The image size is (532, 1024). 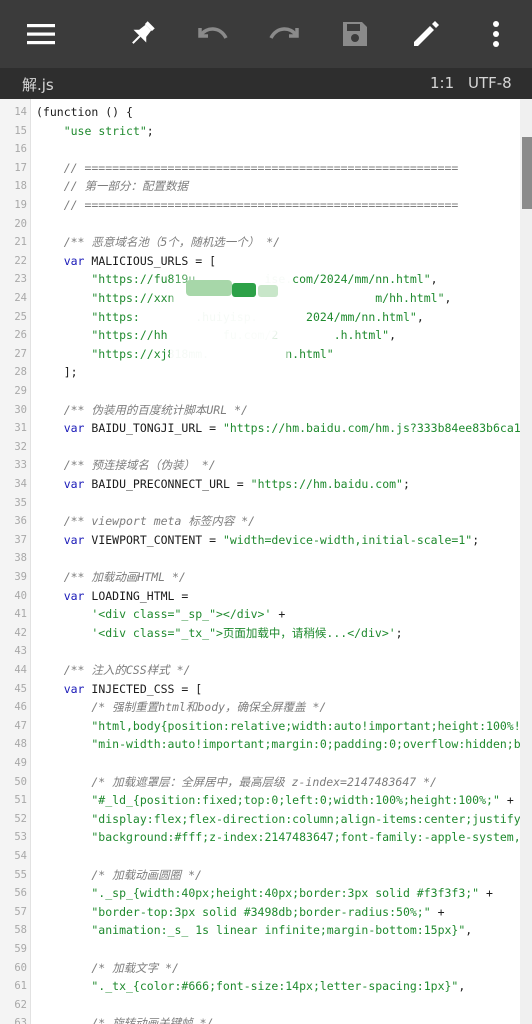 What do you see at coordinates (266, 1005) in the screenshot?
I see `code-line: 62` at bounding box center [266, 1005].